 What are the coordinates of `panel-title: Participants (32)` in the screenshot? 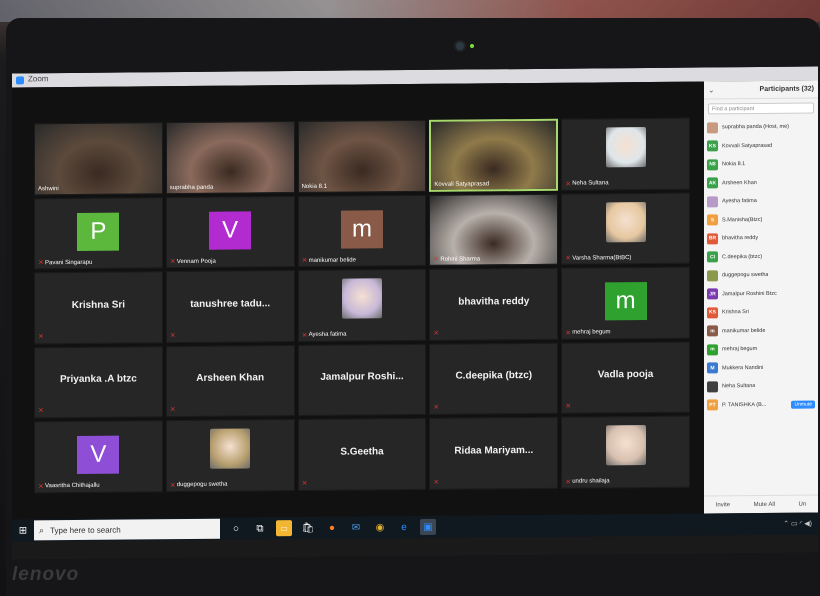 It's located at (786, 89).